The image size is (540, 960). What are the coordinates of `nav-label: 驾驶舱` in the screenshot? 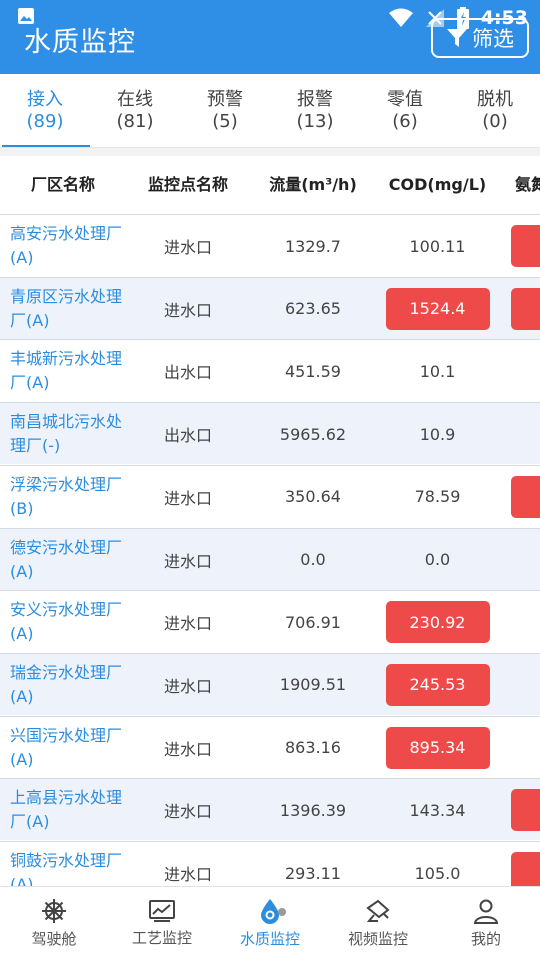 It's located at (54, 939).